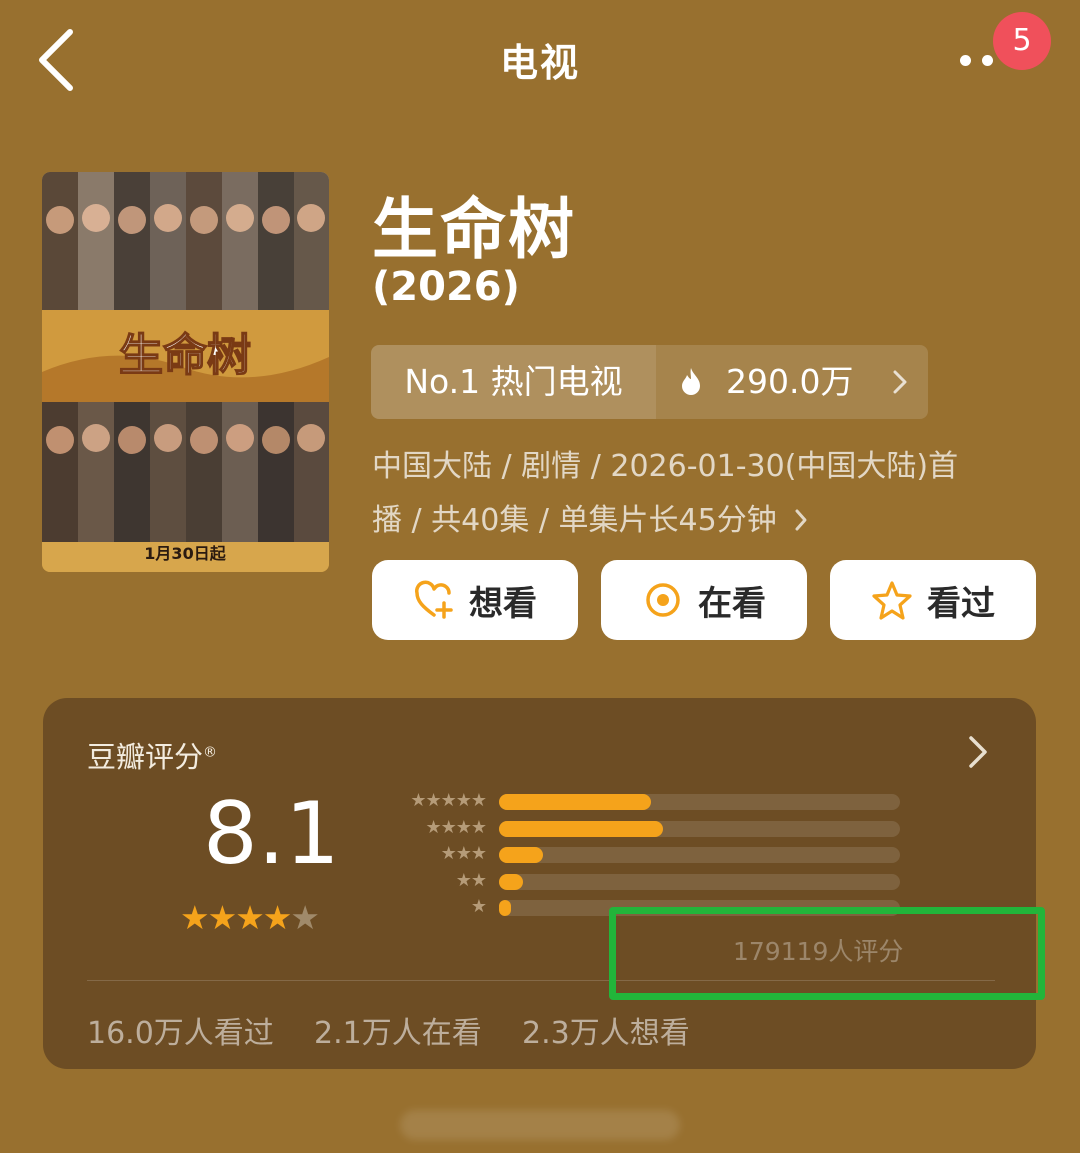 Image resolution: width=1080 pixels, height=1153 pixels. What do you see at coordinates (180, 1033) in the screenshot?
I see `watched-count: 16.0万人看过` at bounding box center [180, 1033].